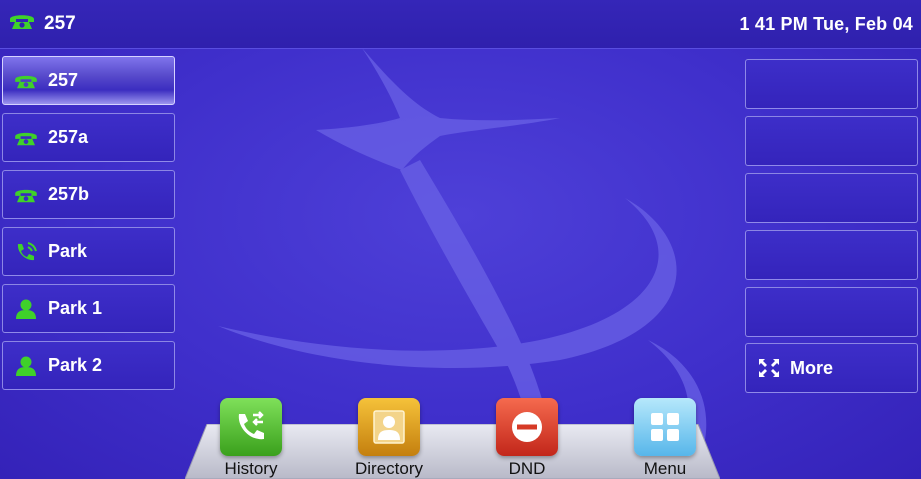 The image size is (921, 479). What do you see at coordinates (388, 468) in the screenshot?
I see `directory-label: Directory` at bounding box center [388, 468].